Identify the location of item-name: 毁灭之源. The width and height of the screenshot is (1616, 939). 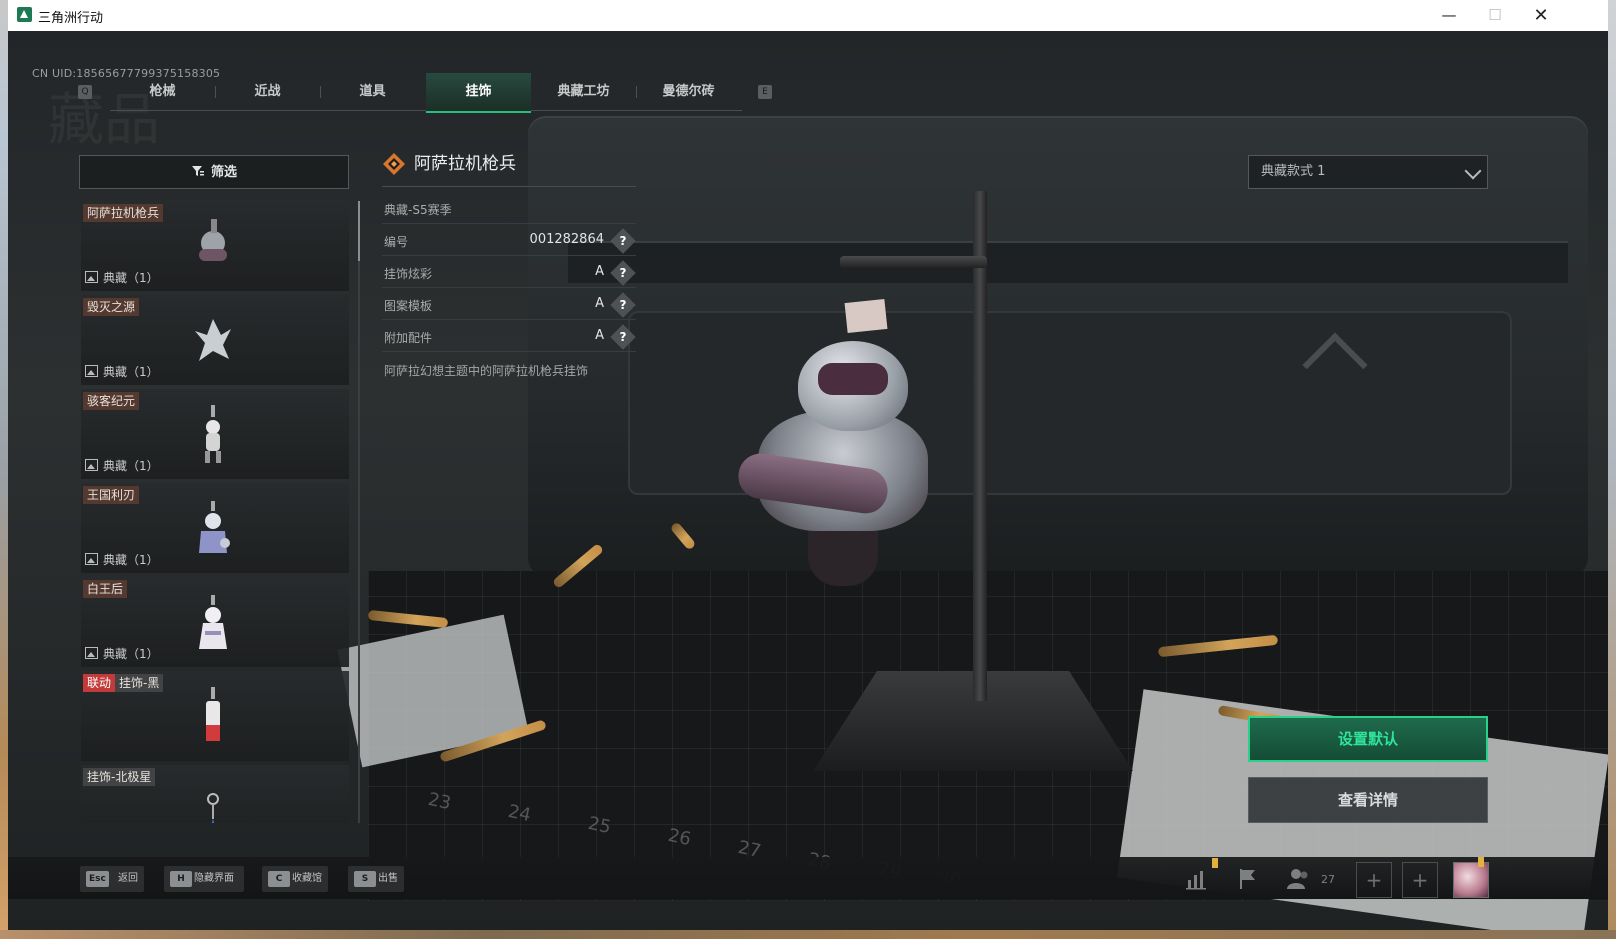
(111, 307).